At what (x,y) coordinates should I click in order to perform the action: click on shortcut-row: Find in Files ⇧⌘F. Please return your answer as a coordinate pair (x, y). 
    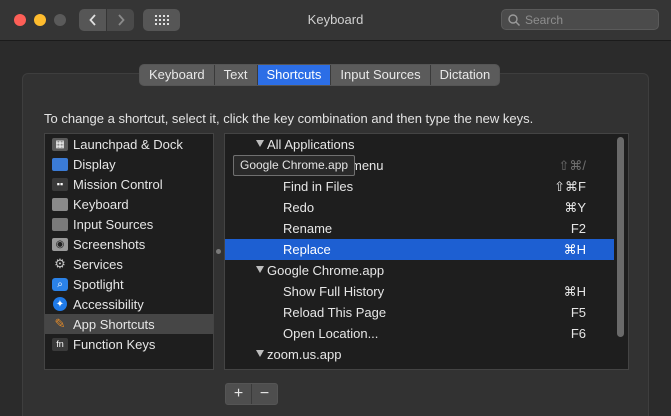
    Looking at the image, I should click on (419, 186).